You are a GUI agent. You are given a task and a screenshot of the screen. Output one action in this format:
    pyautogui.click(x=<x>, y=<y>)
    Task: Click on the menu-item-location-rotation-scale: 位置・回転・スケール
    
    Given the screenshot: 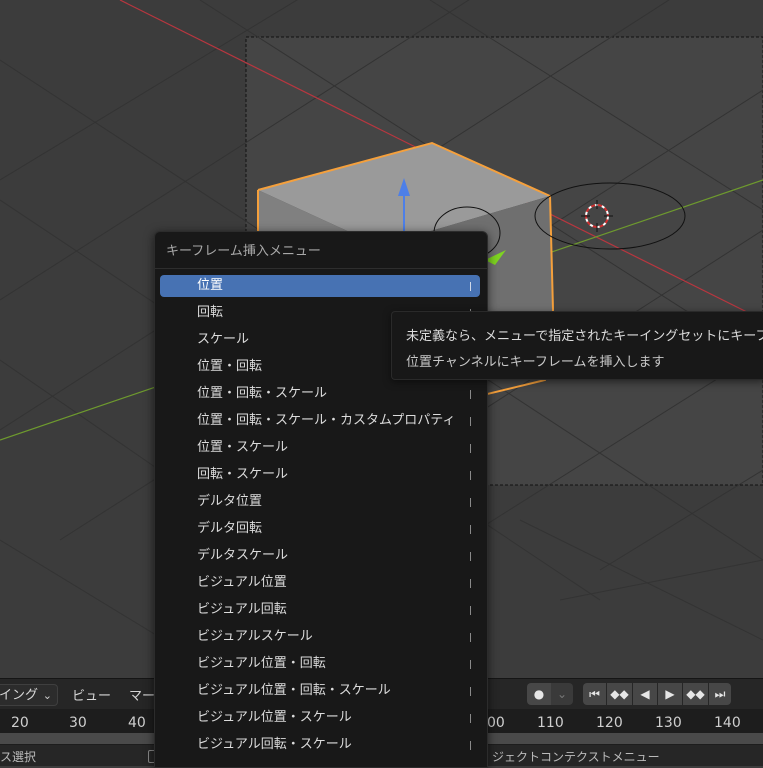 What is the action you would take?
    pyautogui.click(x=320, y=394)
    